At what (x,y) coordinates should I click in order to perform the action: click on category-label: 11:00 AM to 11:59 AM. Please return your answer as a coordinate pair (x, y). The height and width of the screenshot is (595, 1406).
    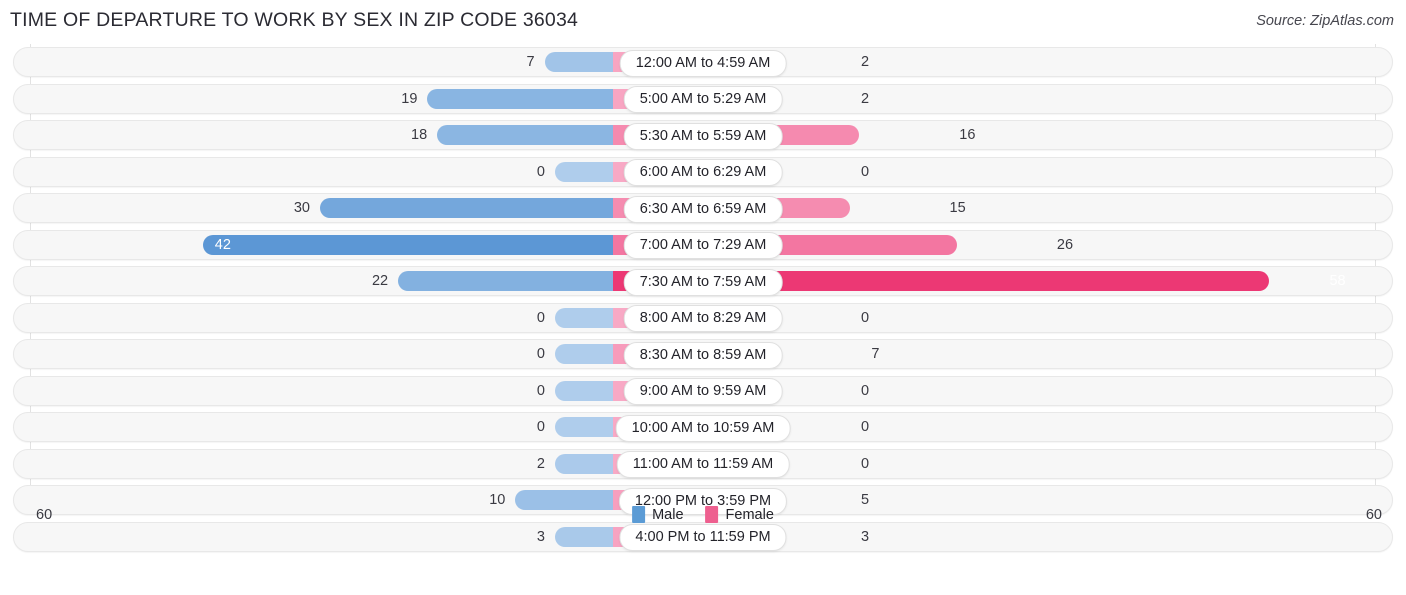
    Looking at the image, I should click on (703, 464).